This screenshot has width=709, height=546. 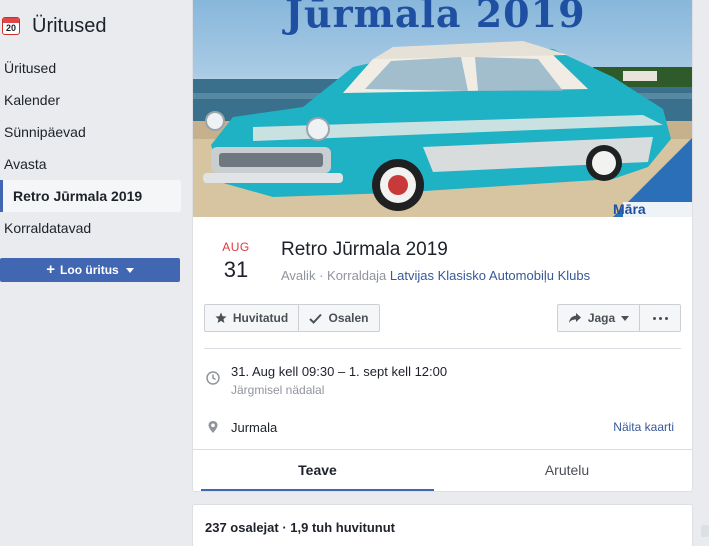 What do you see at coordinates (317, 470) in the screenshot?
I see `tab-about: Teave` at bounding box center [317, 470].